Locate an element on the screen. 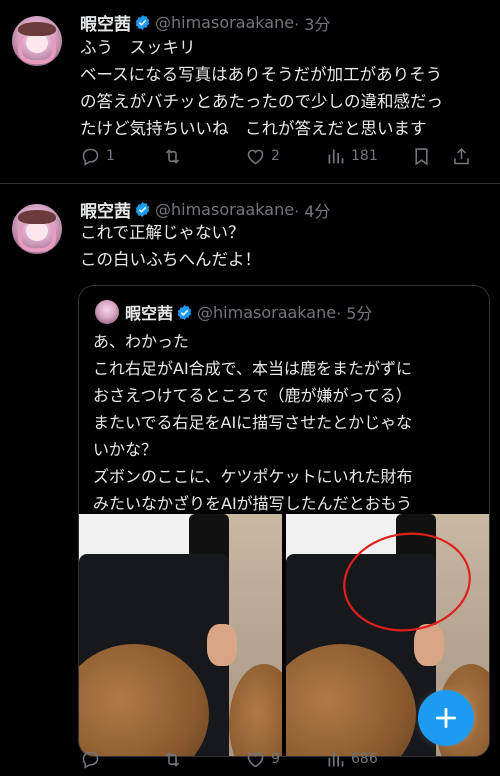 This screenshot has height=776, width=500. views-button: 181 is located at coordinates (368, 156).